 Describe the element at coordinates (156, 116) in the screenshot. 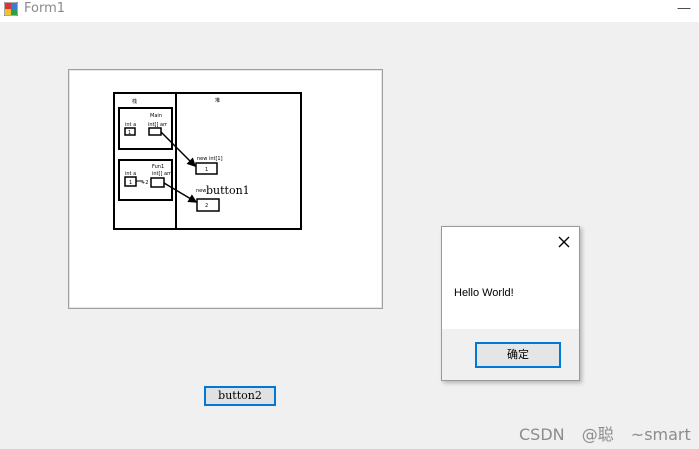

I see `main-label: Main` at that location.